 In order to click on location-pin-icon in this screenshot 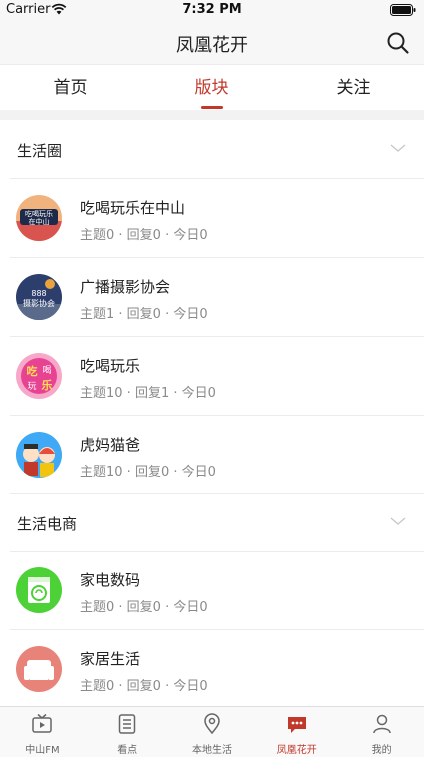, I will do `click(212, 724)`.